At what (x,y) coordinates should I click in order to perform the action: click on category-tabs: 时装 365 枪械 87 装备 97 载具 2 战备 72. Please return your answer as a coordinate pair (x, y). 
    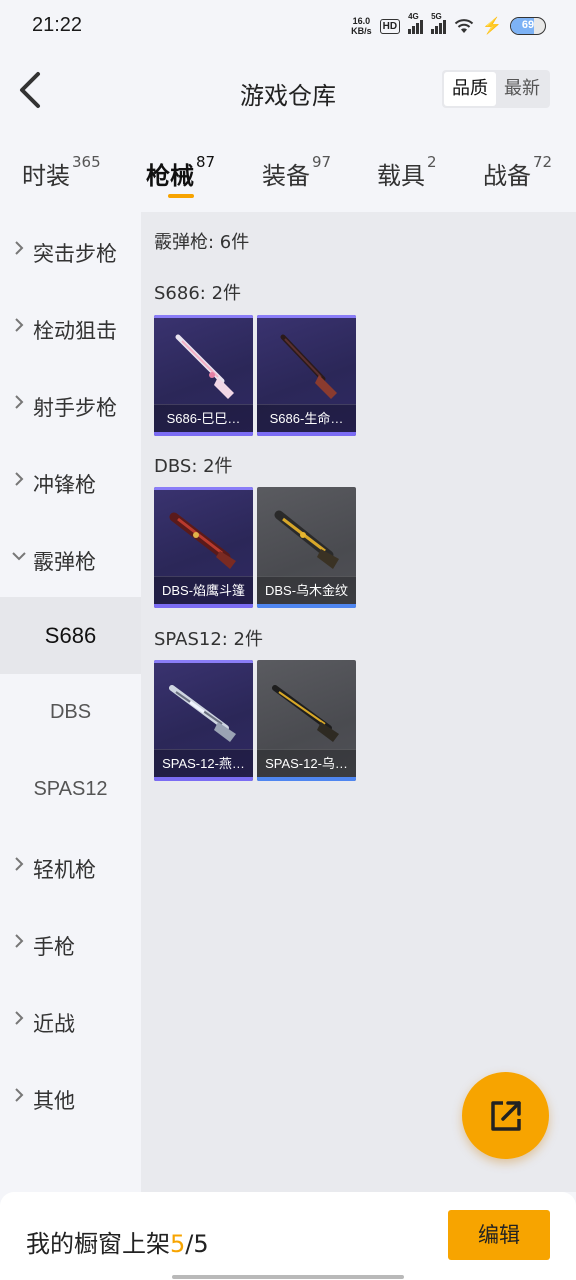
    Looking at the image, I should click on (288, 175).